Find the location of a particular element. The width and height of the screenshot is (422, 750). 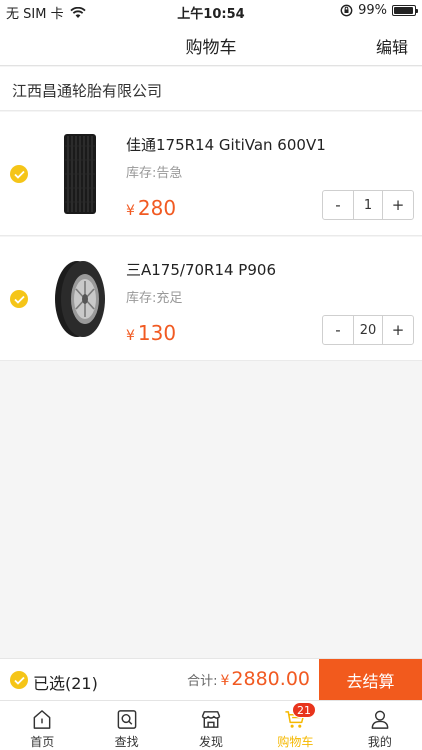

tab-label: 发现 is located at coordinates (211, 742).